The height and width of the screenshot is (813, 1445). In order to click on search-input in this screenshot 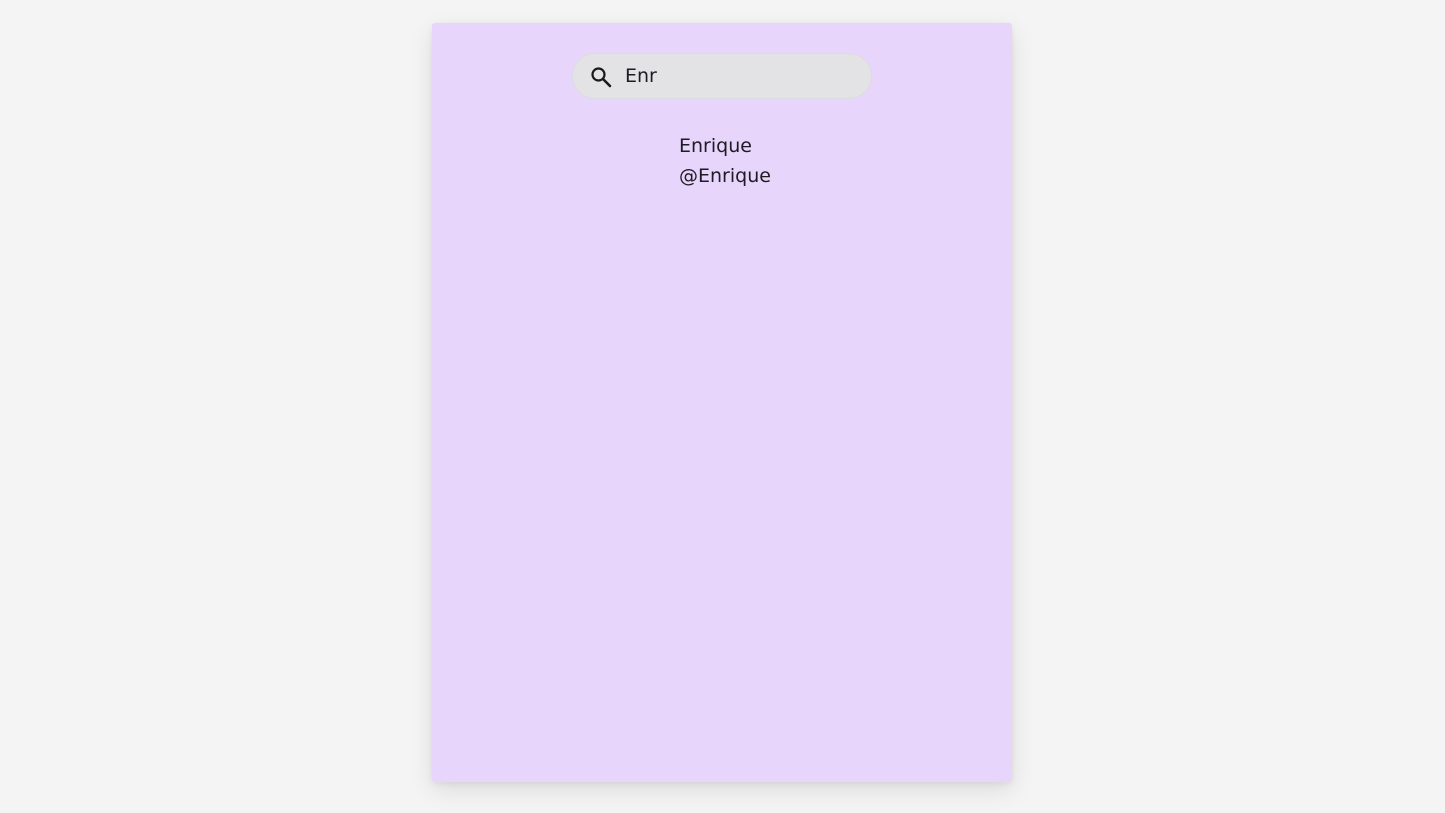, I will do `click(740, 76)`.